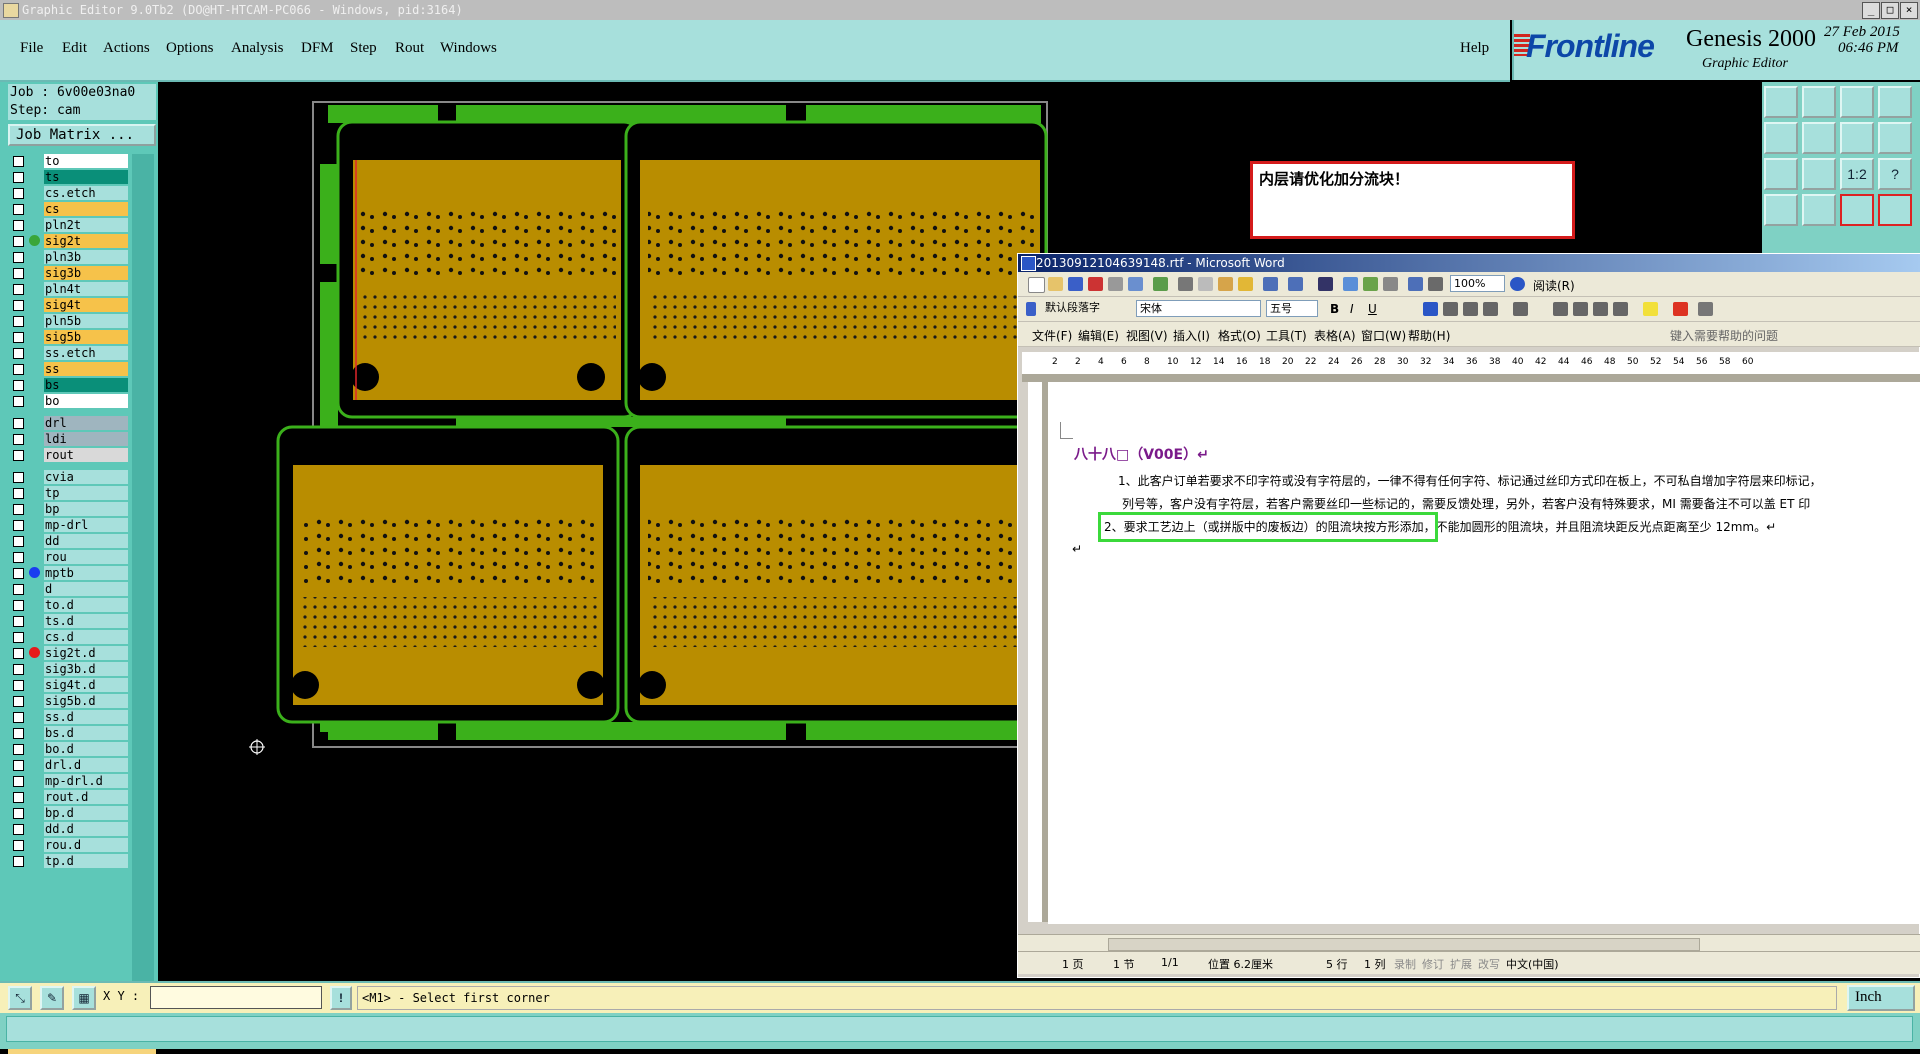 The image size is (1920, 1054). What do you see at coordinates (1520, 309) in the screenshot?
I see `line-spacing-icon` at bounding box center [1520, 309].